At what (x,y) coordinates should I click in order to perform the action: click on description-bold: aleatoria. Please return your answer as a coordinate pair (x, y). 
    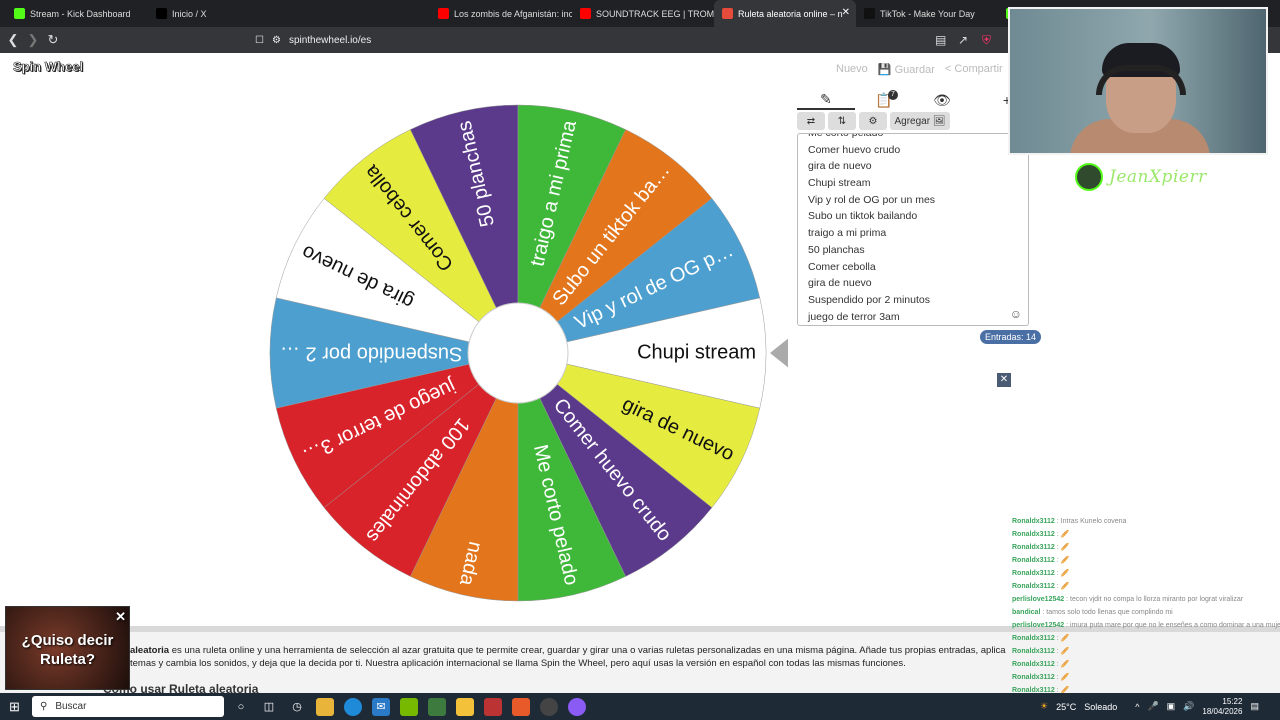
    Looking at the image, I should click on (150, 650).